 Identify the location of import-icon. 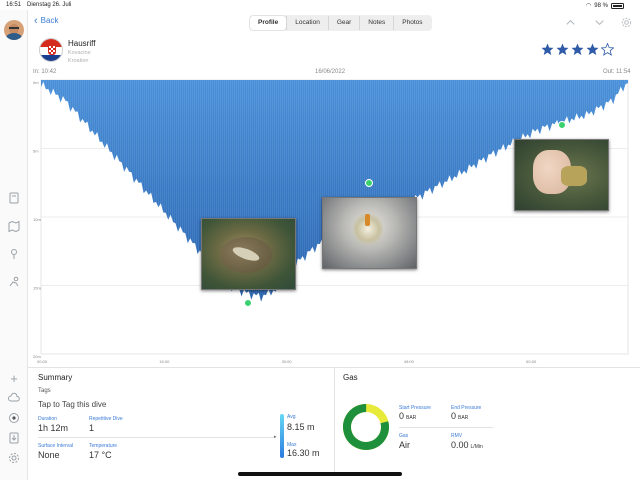
(14, 438).